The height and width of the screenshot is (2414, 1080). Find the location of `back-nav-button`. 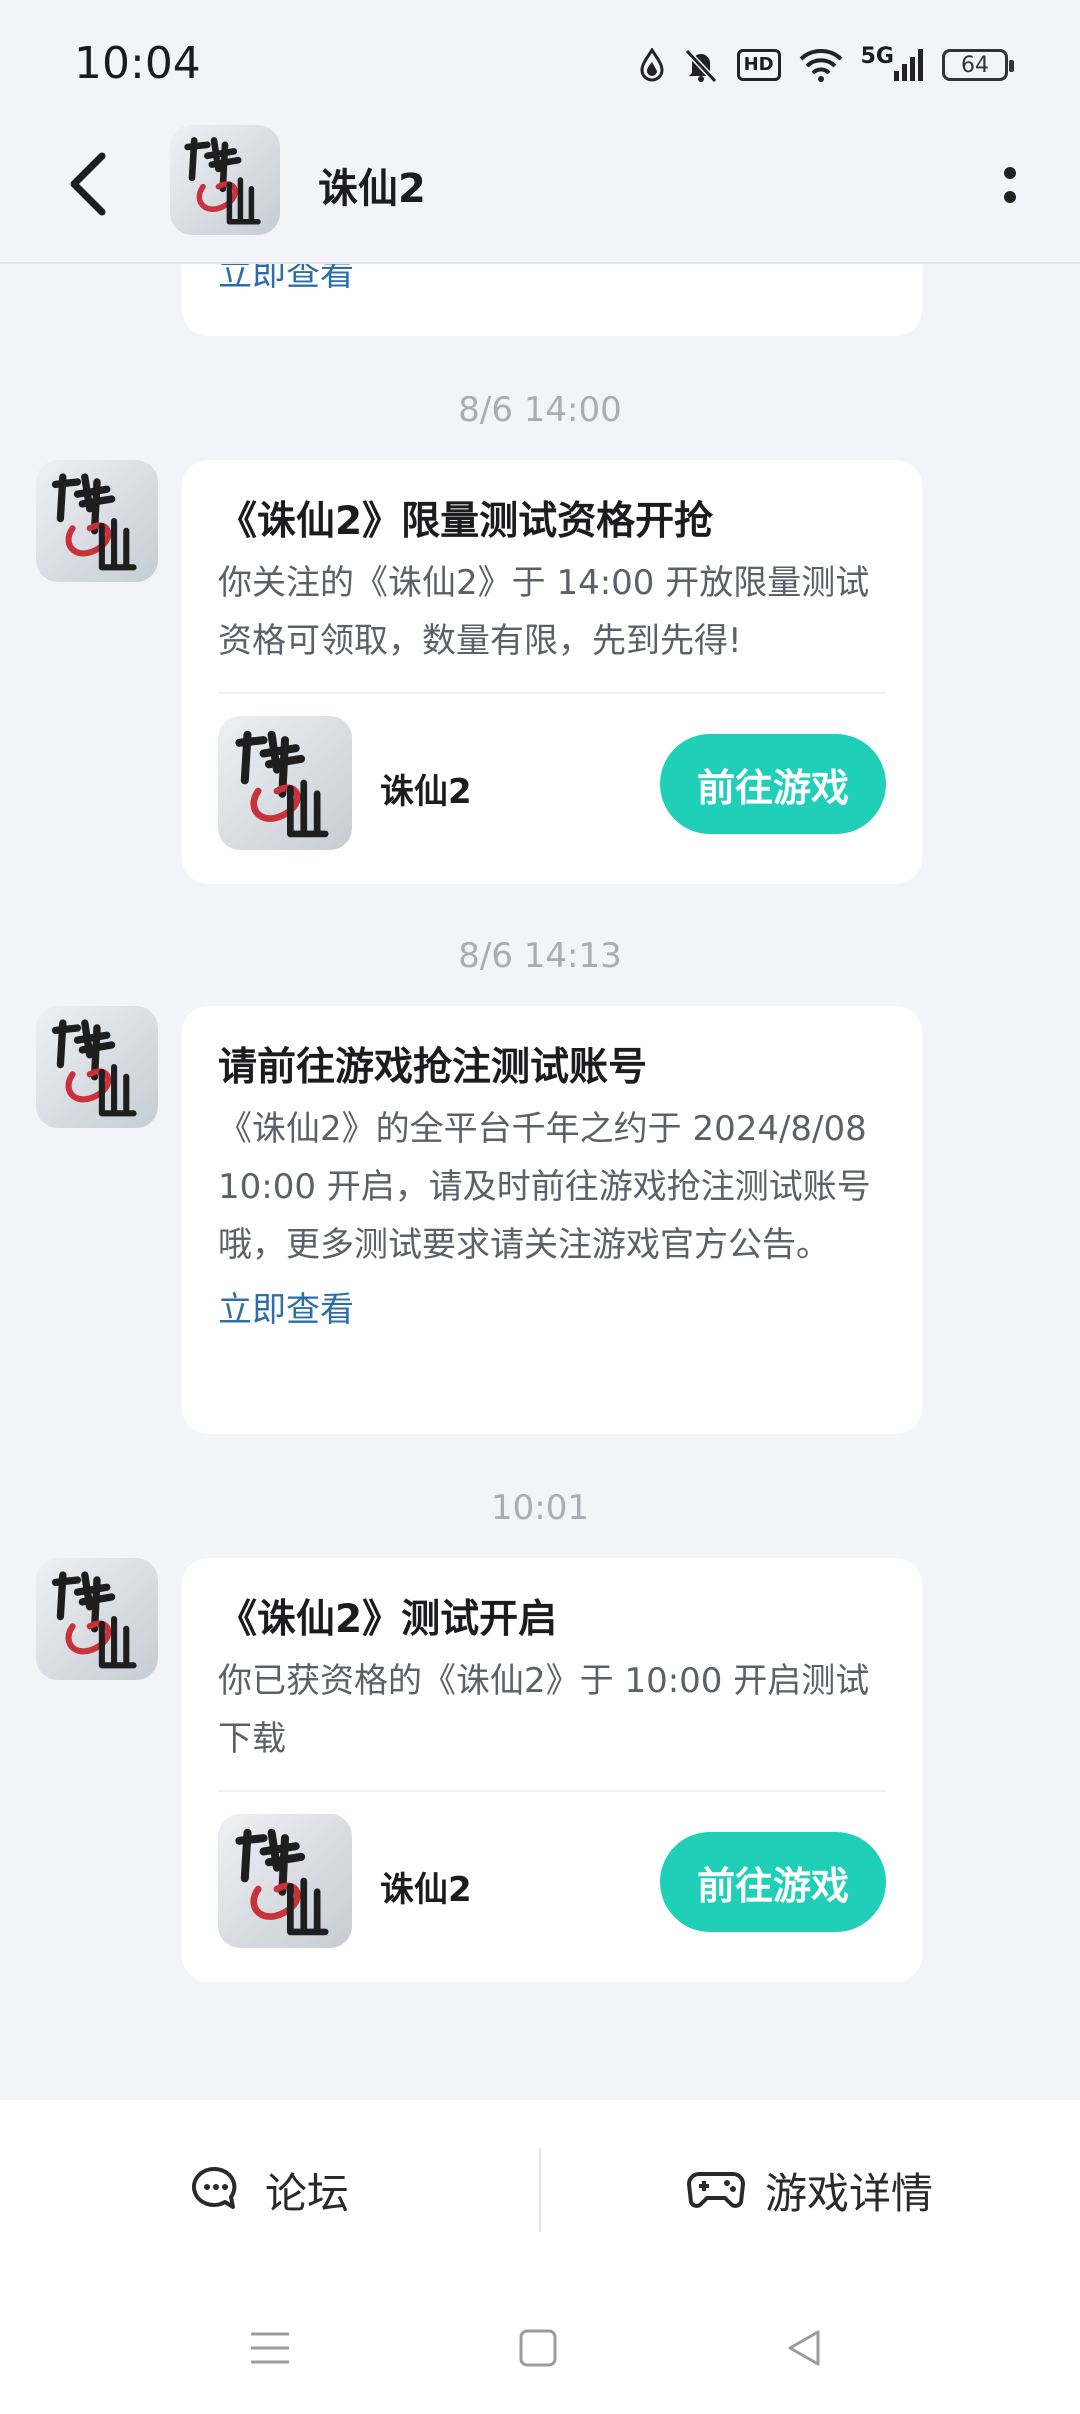

back-nav-button is located at coordinates (804, 2348).